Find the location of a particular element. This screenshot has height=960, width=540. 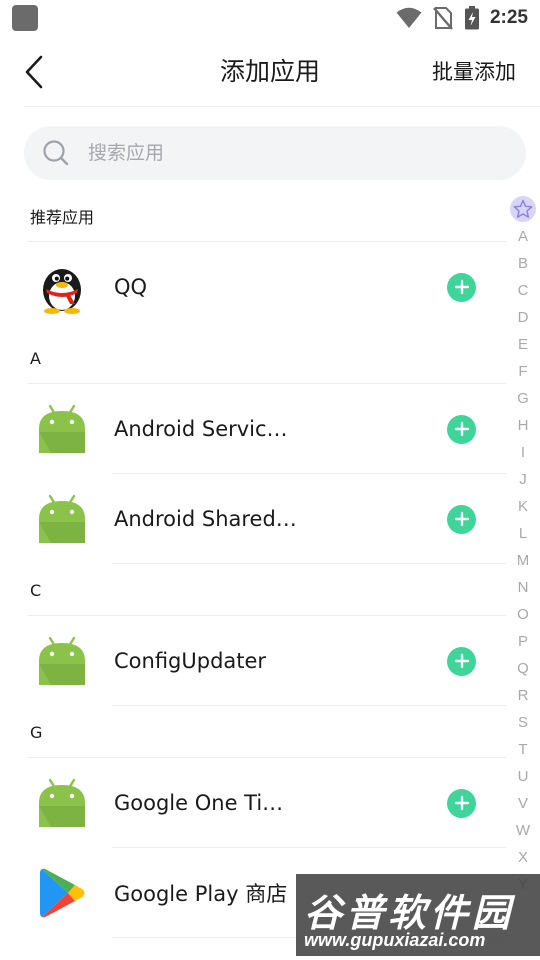

index-letter-s: S is located at coordinates (523, 722).